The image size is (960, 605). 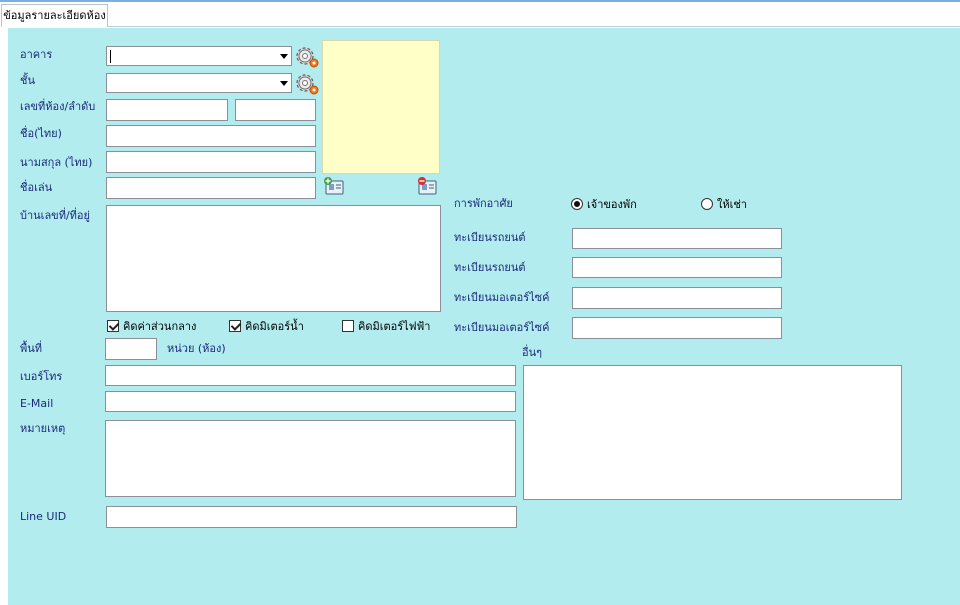 What do you see at coordinates (677, 238) in the screenshot?
I see `car-plate-1-input` at bounding box center [677, 238].